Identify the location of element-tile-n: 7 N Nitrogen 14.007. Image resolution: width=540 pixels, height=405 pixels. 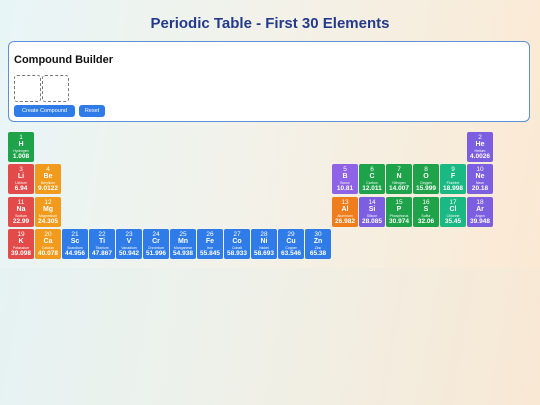
(399, 179).